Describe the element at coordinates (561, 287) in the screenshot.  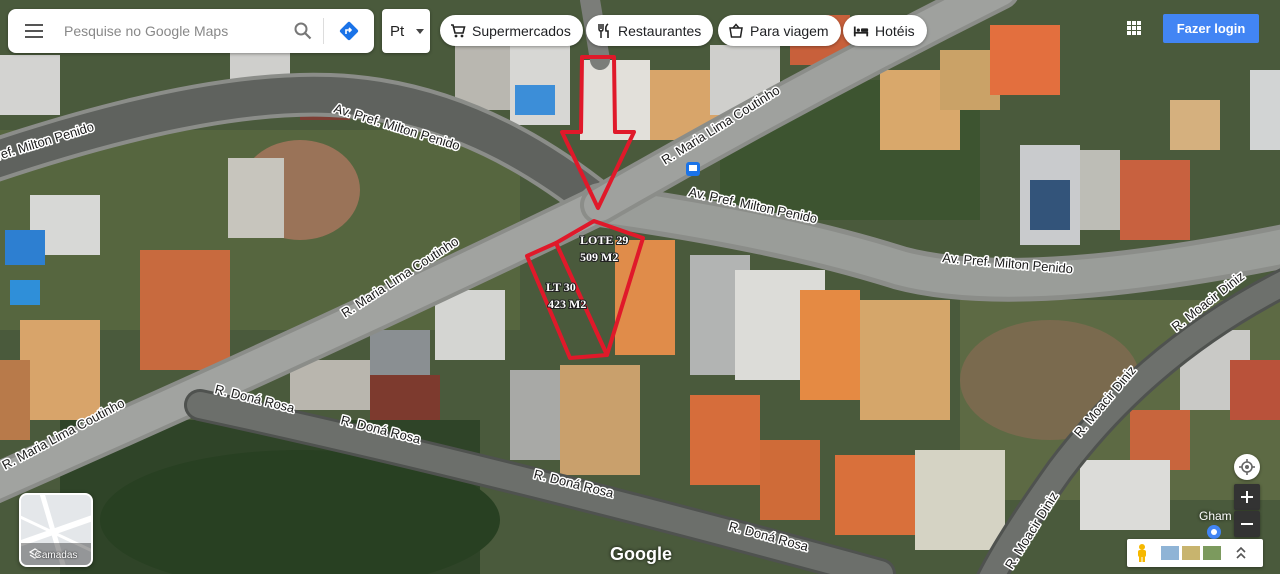
I see `lot-30-name: LT 30` at that location.